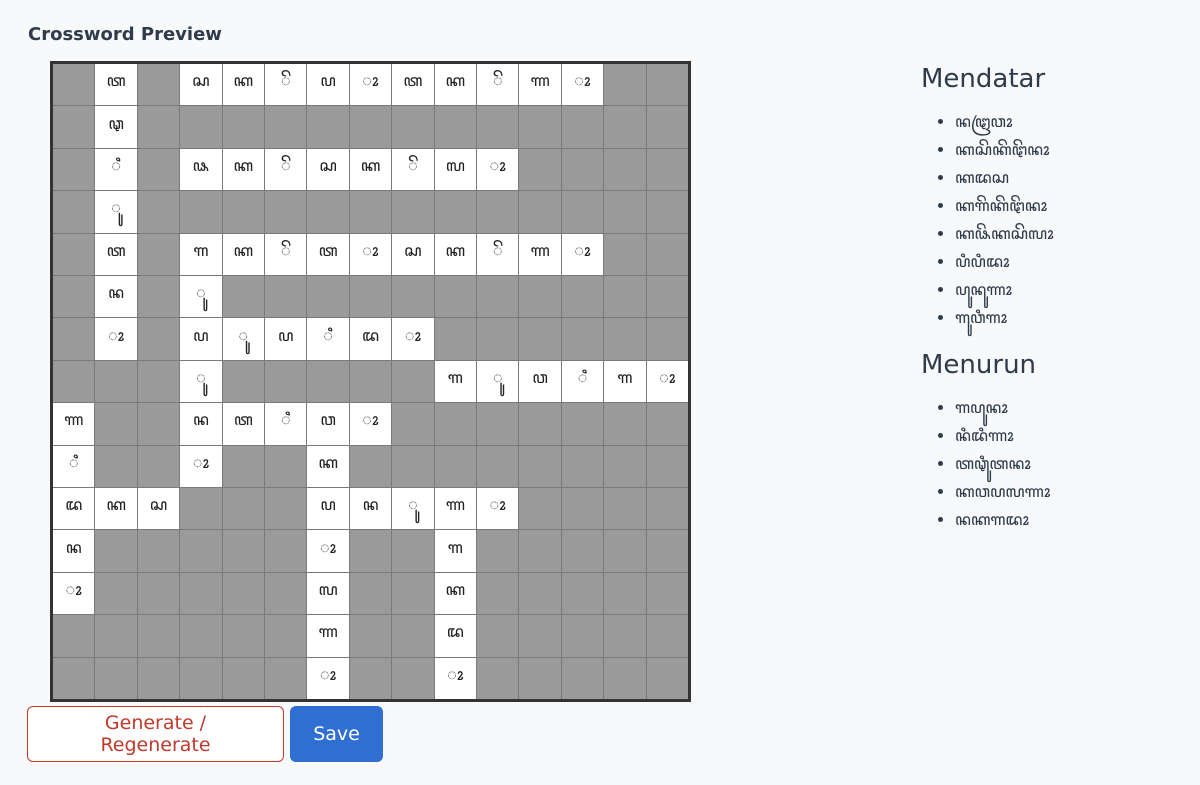  I want to click on crossword-cell: ꦦ, so click(201, 169).